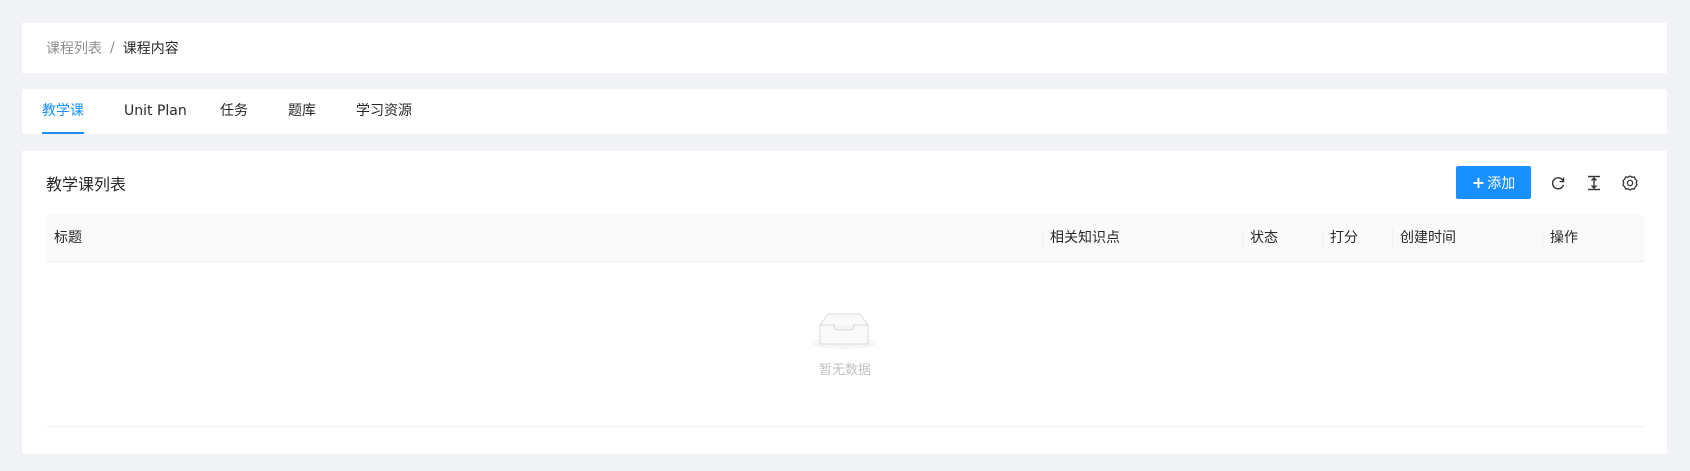  I want to click on plus-icon: +, so click(1478, 182).